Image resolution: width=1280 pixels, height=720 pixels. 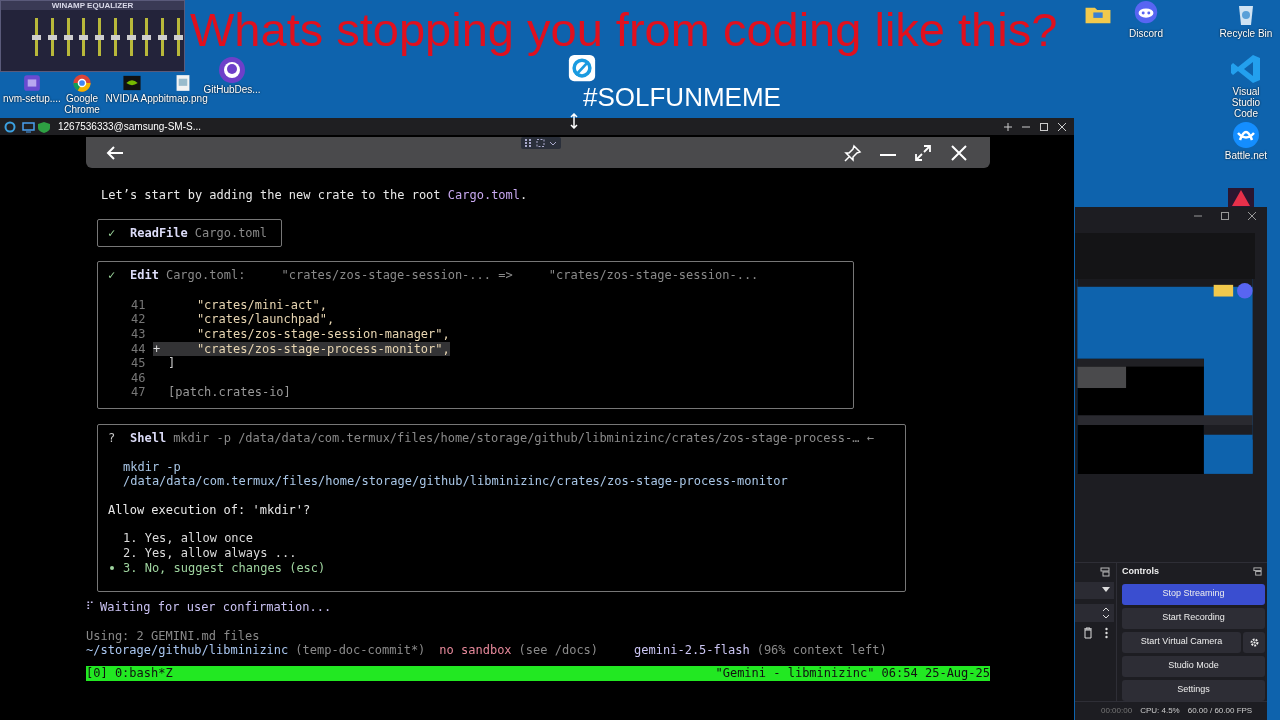 What do you see at coordinates (139, 305) in the screenshot?
I see `line-number: 41` at bounding box center [139, 305].